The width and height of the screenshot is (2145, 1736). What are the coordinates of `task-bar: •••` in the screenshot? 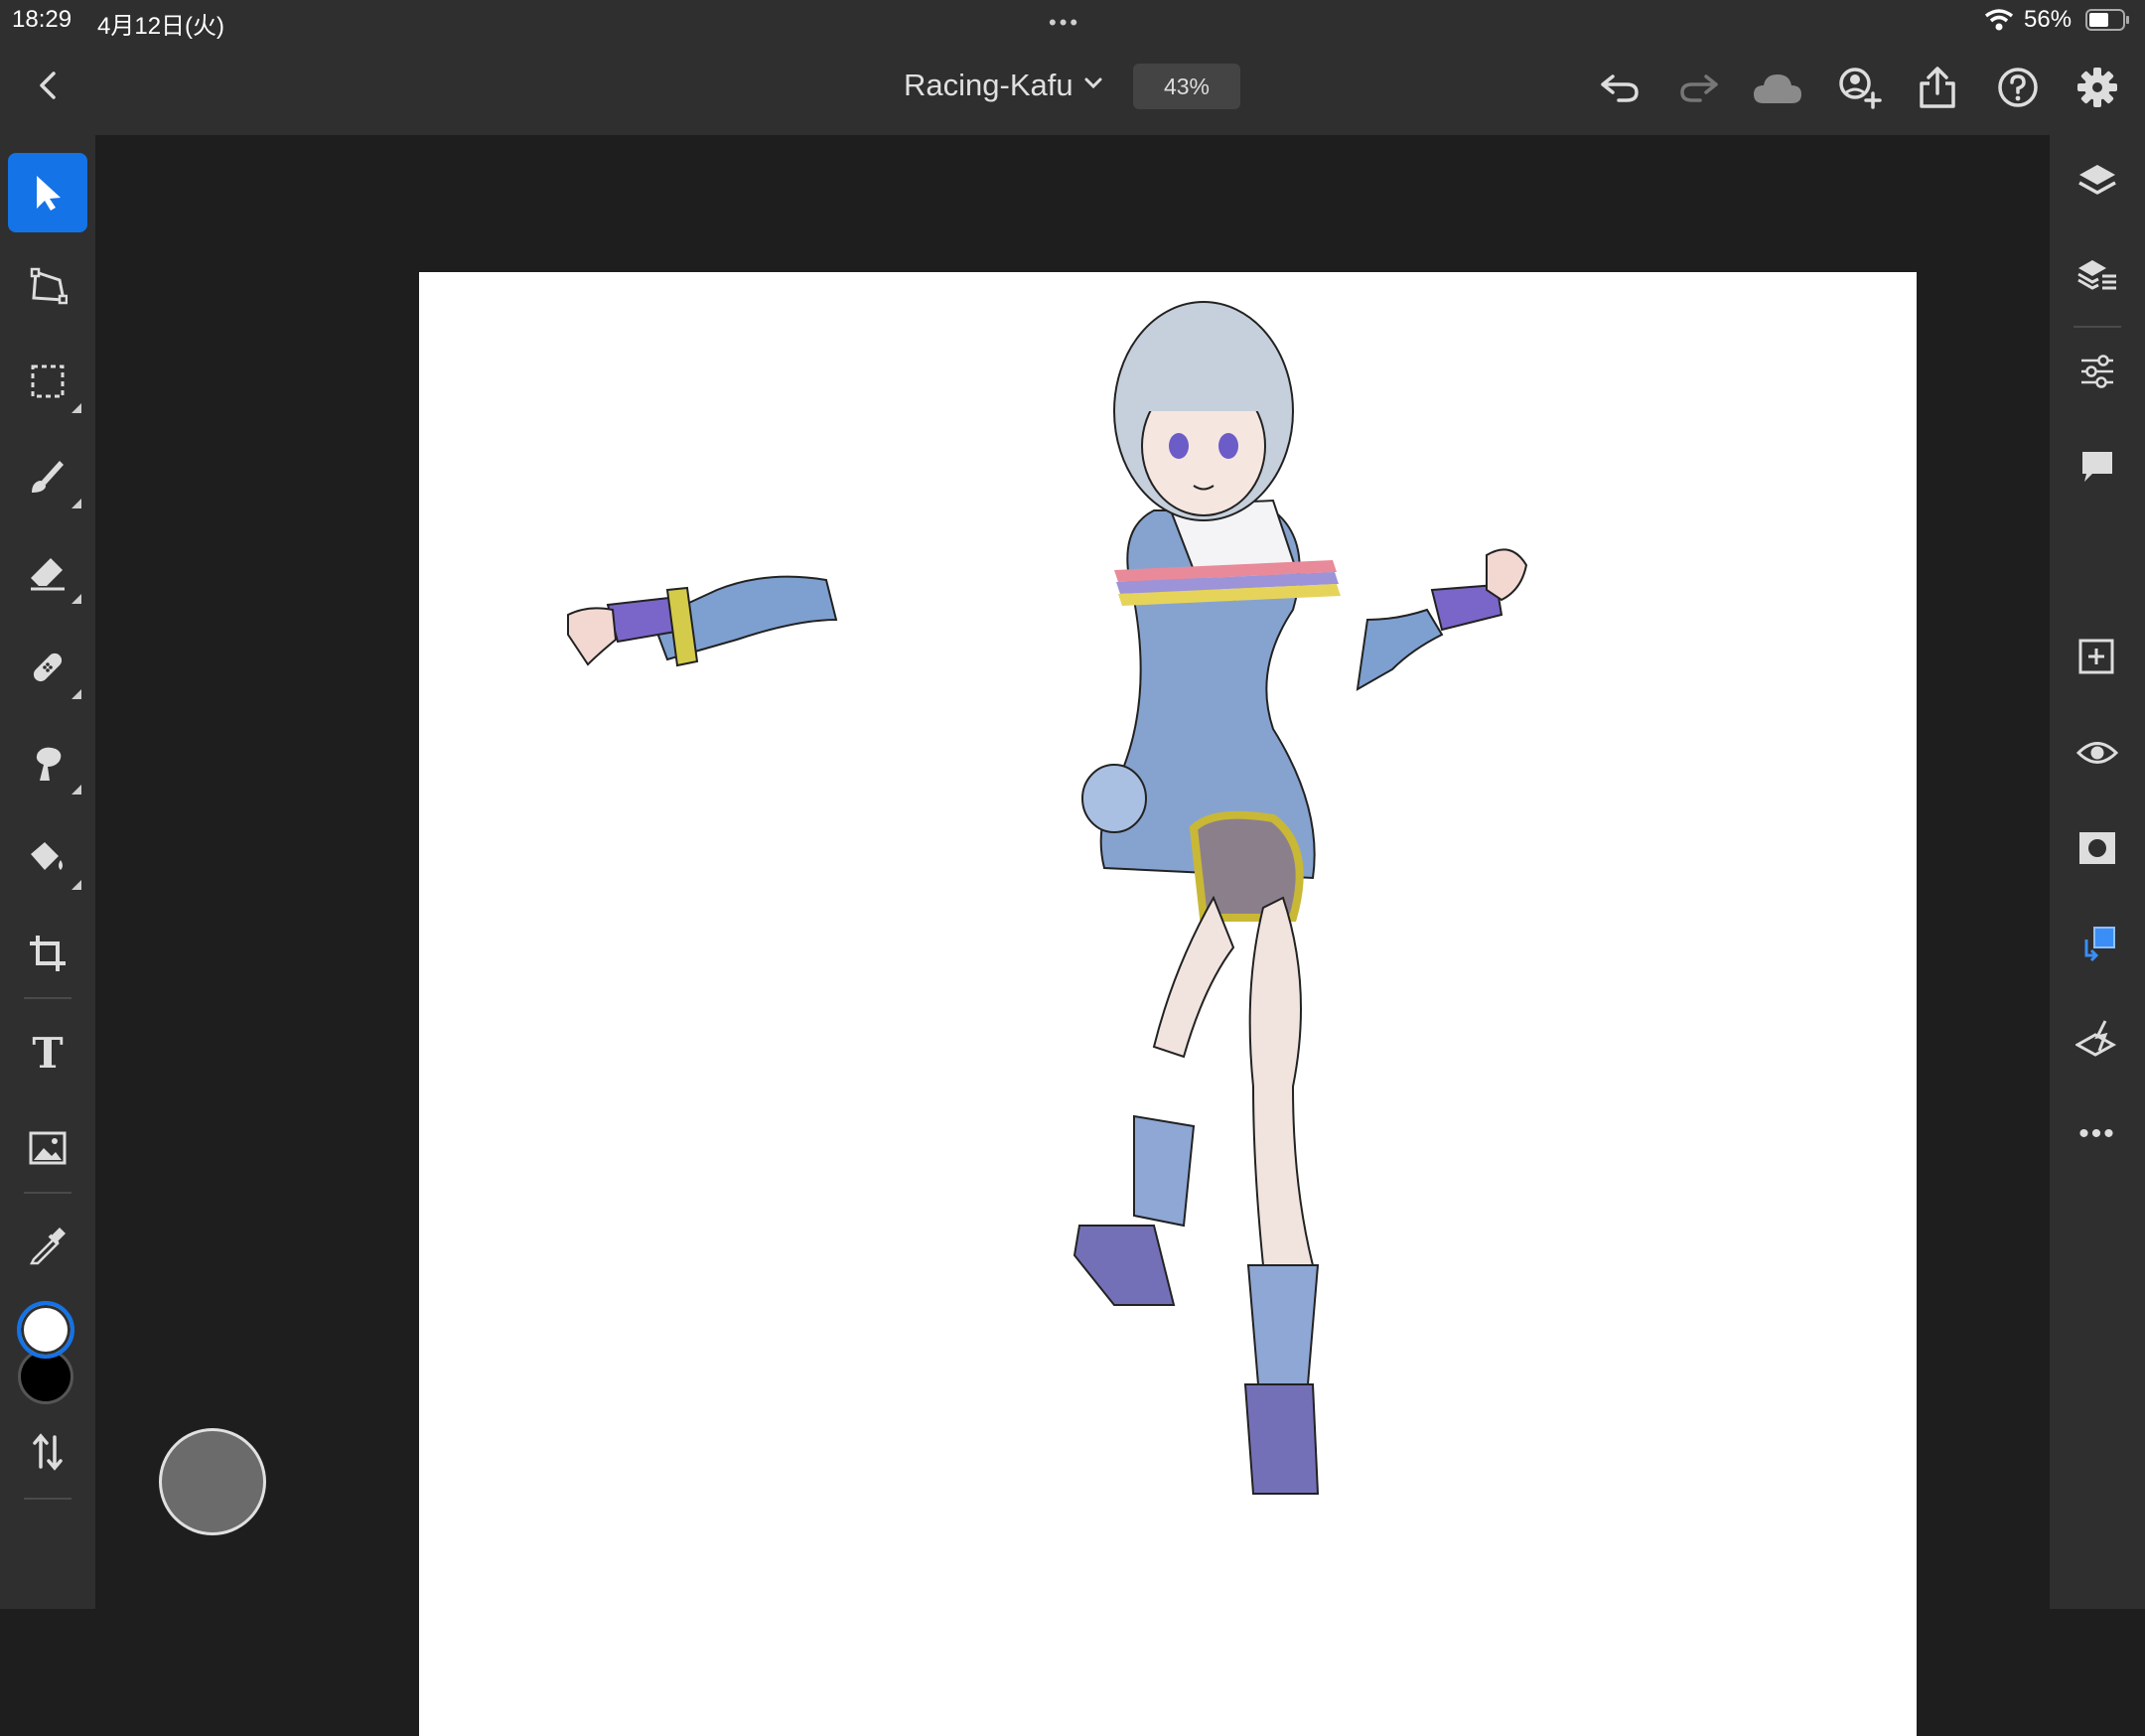 It's located at (2097, 872).